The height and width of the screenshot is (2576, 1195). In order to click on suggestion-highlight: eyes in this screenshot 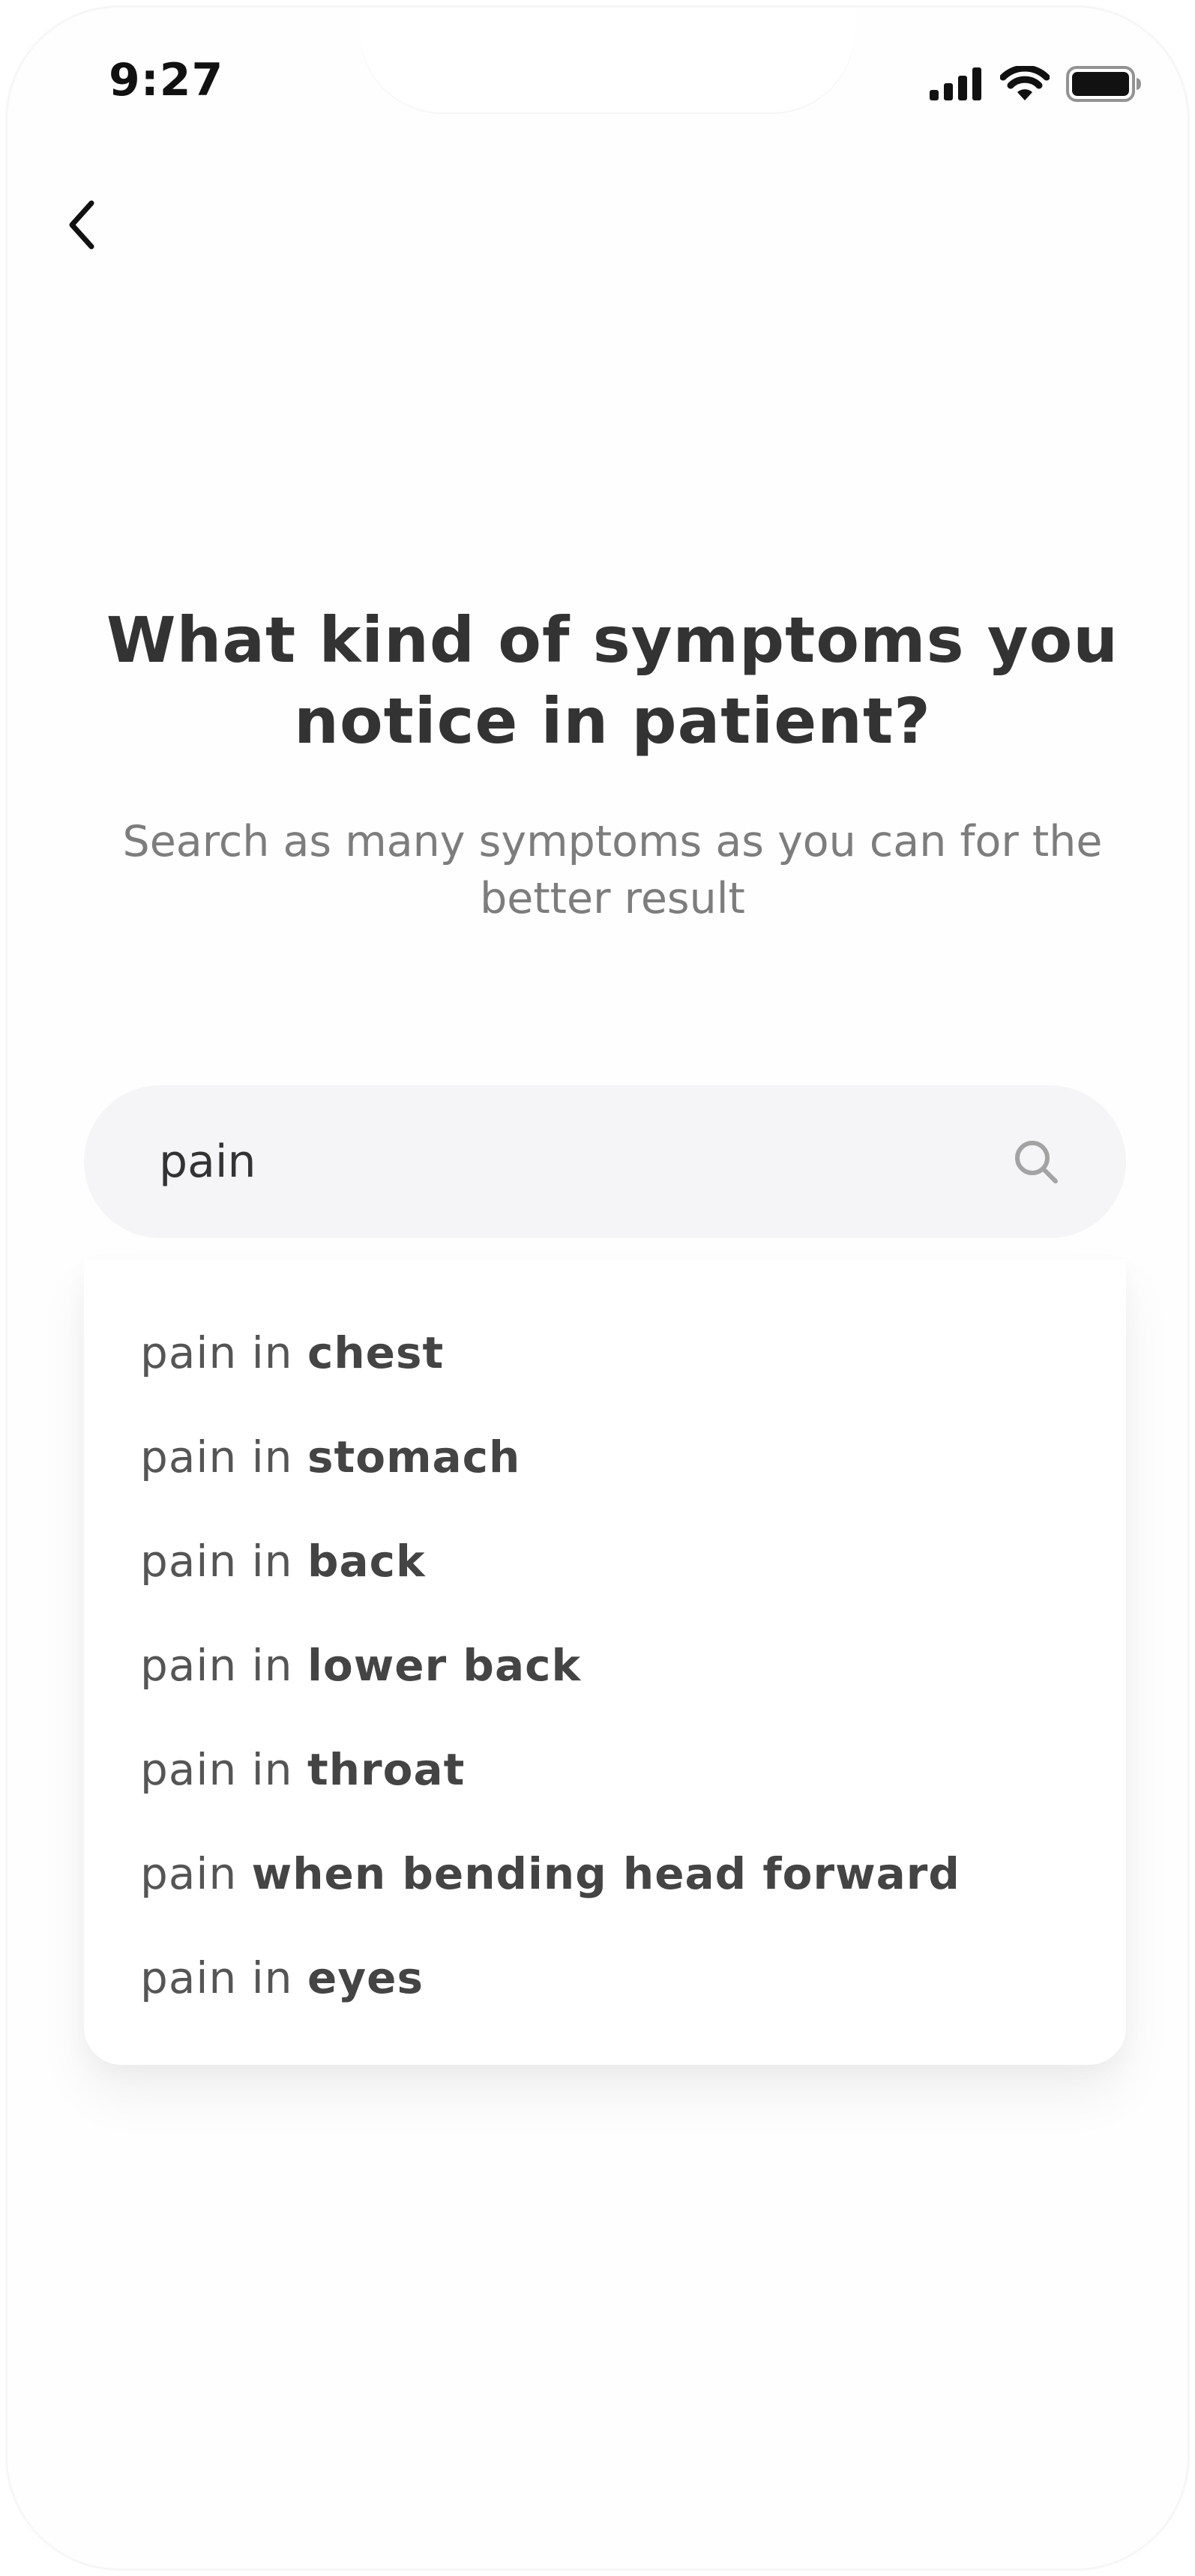, I will do `click(365, 1978)`.